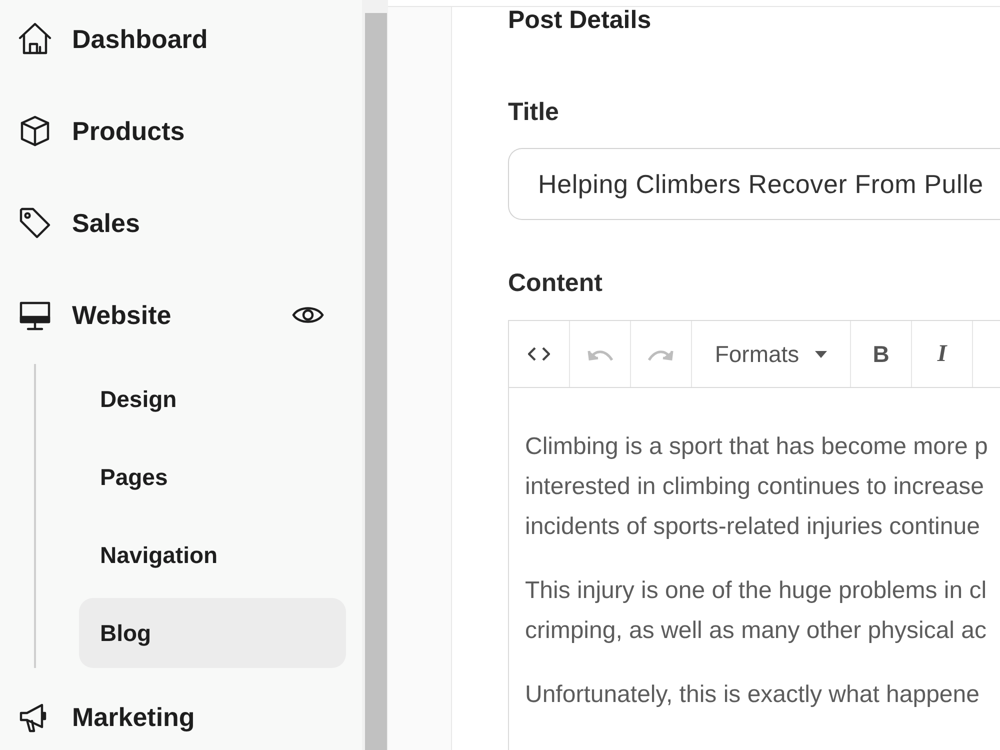 Image resolution: width=1000 pixels, height=750 pixels. I want to click on code-icon, so click(539, 354).